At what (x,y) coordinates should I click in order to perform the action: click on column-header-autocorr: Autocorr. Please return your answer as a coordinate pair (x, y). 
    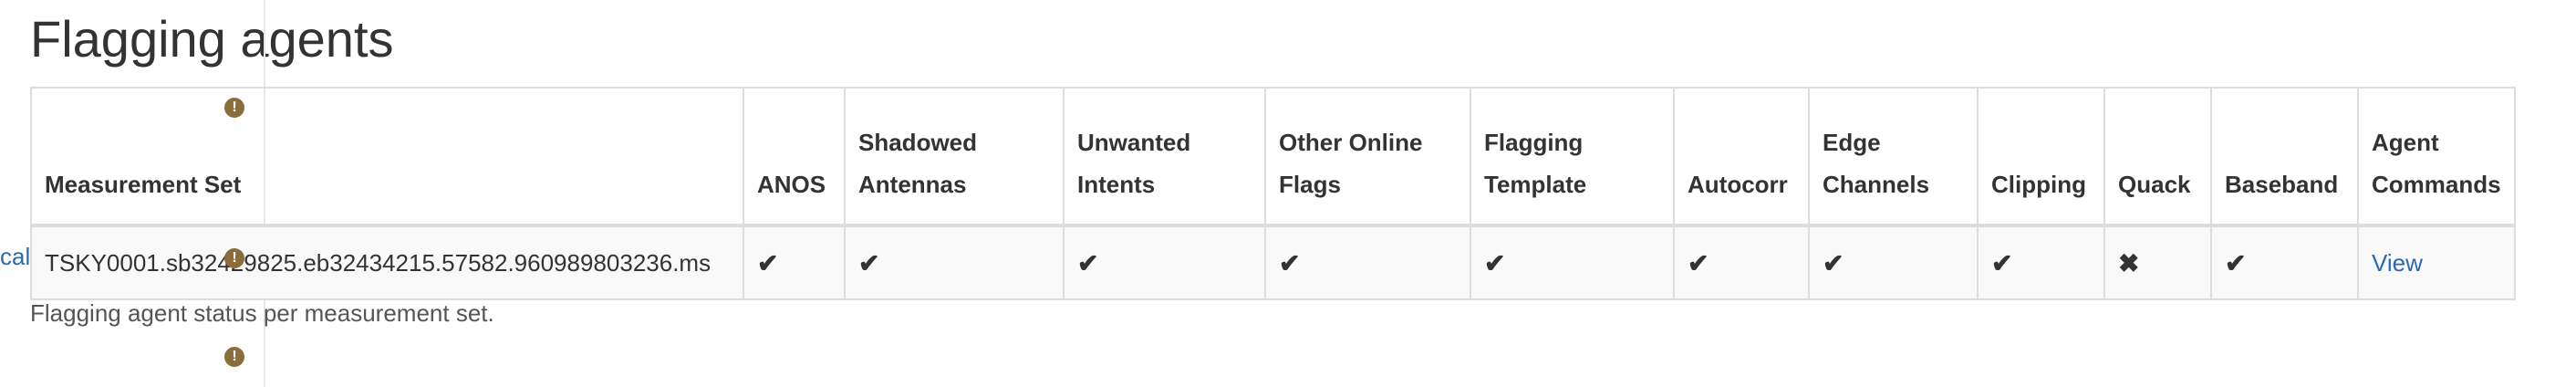
    Looking at the image, I should click on (1741, 157).